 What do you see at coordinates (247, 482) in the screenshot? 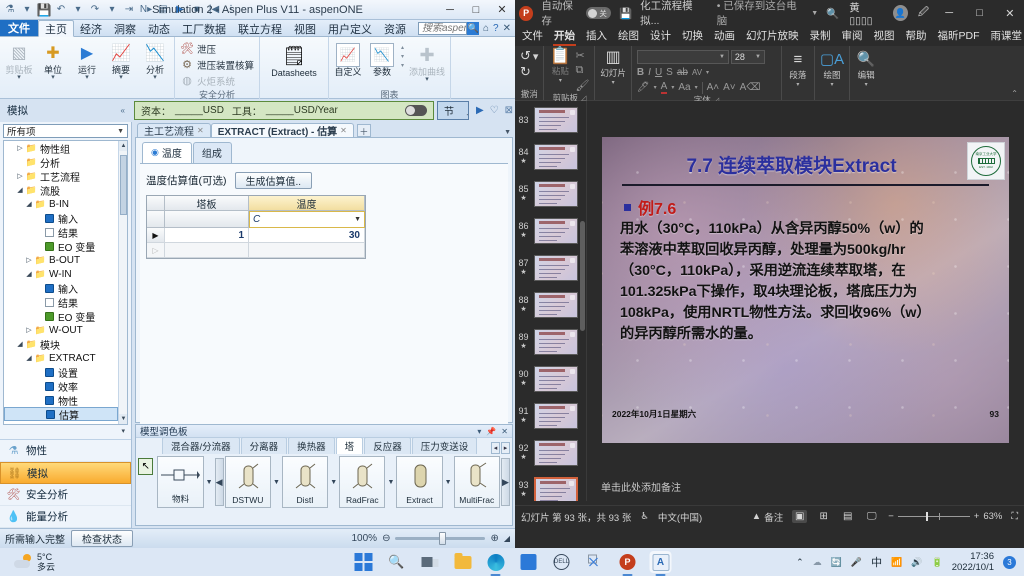
I see `palette-item-dstwu: DSTWU` at bounding box center [247, 482].